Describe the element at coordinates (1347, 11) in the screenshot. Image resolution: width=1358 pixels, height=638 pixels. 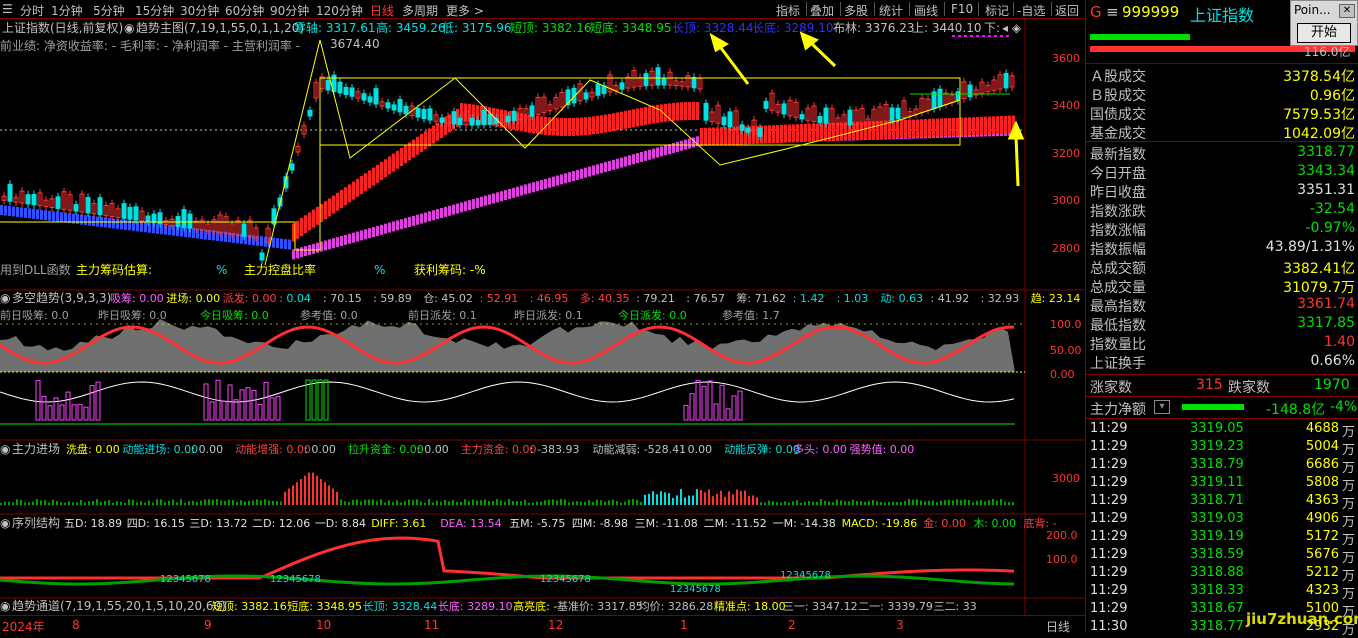
I see `close-icon: ✕` at that location.